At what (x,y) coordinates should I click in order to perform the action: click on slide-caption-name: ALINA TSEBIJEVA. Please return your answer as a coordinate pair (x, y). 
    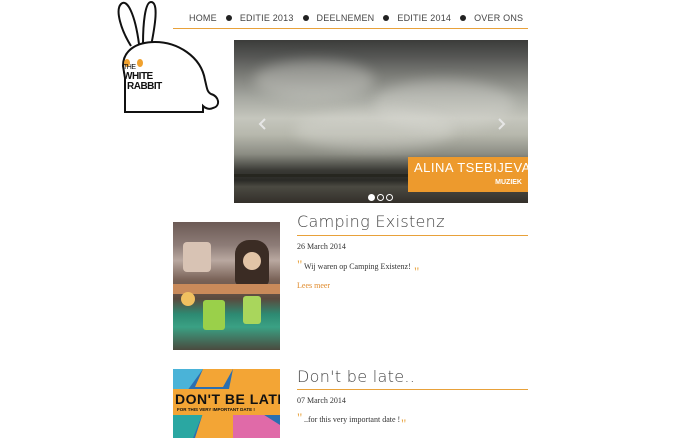
    Looking at the image, I should click on (472, 167).